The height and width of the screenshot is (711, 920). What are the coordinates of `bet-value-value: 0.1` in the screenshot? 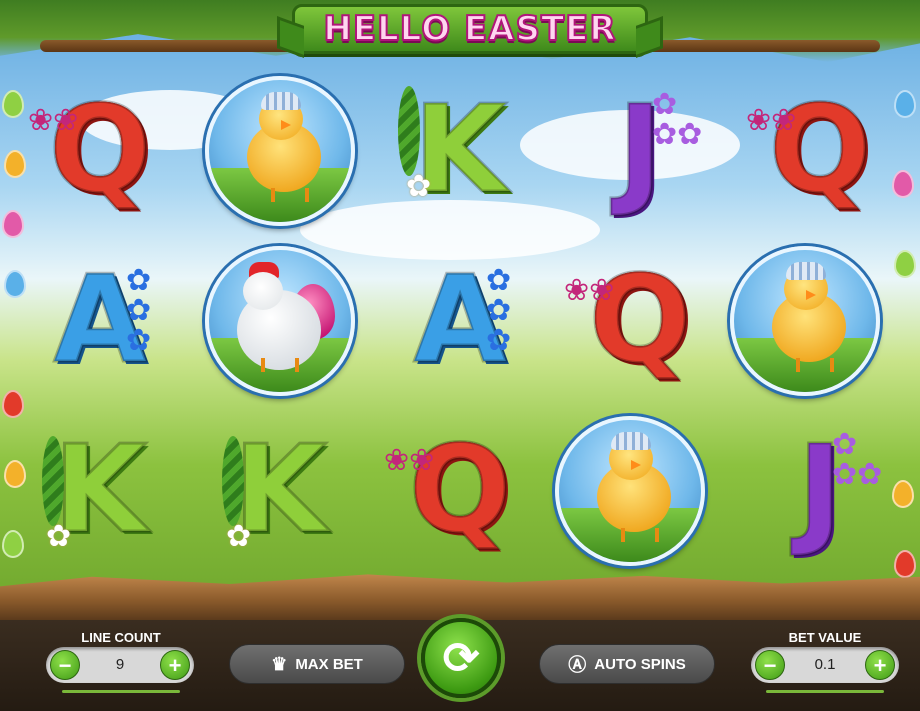 It's located at (825, 664).